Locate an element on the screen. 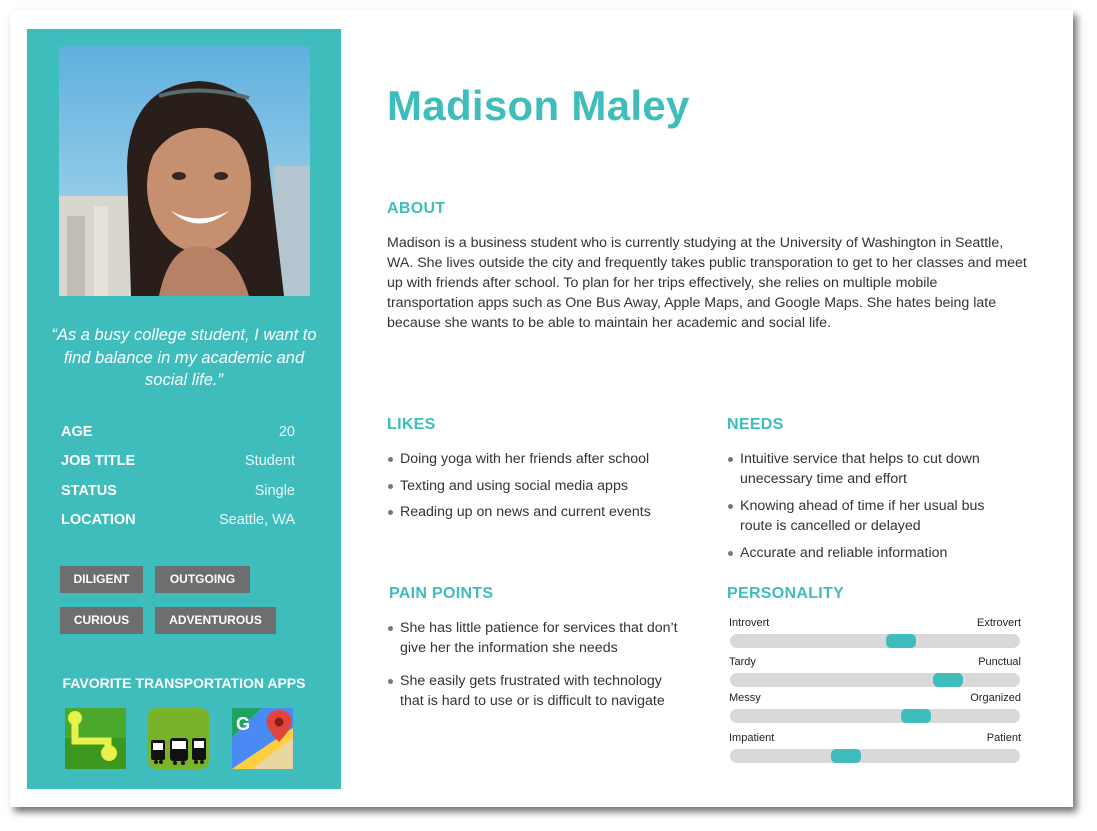 This screenshot has width=1097, height=831. fact-label: AGE is located at coordinates (77, 431).